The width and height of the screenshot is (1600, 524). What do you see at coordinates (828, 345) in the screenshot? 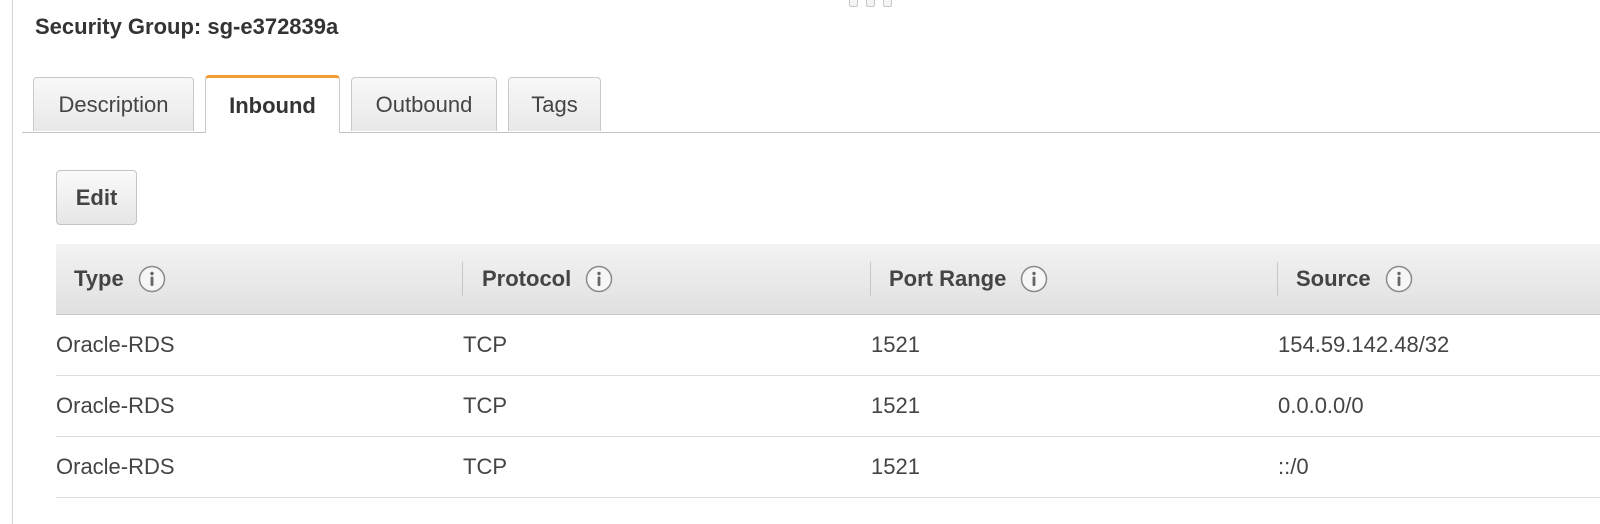
I see `table-row: Oracle-RDS TCP 1521 154.59.142.48/32` at bounding box center [828, 345].